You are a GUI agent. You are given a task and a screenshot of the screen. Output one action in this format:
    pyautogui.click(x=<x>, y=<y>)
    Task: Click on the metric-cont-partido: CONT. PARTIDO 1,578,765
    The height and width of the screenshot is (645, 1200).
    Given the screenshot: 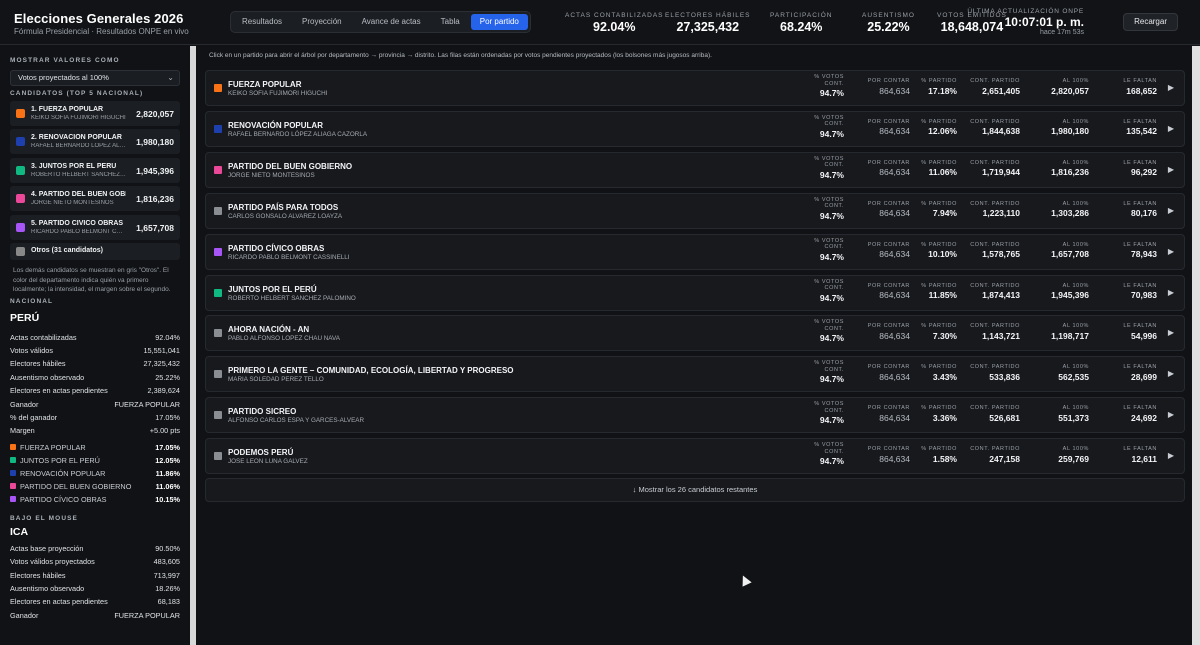 What is the action you would take?
    pyautogui.click(x=995, y=251)
    